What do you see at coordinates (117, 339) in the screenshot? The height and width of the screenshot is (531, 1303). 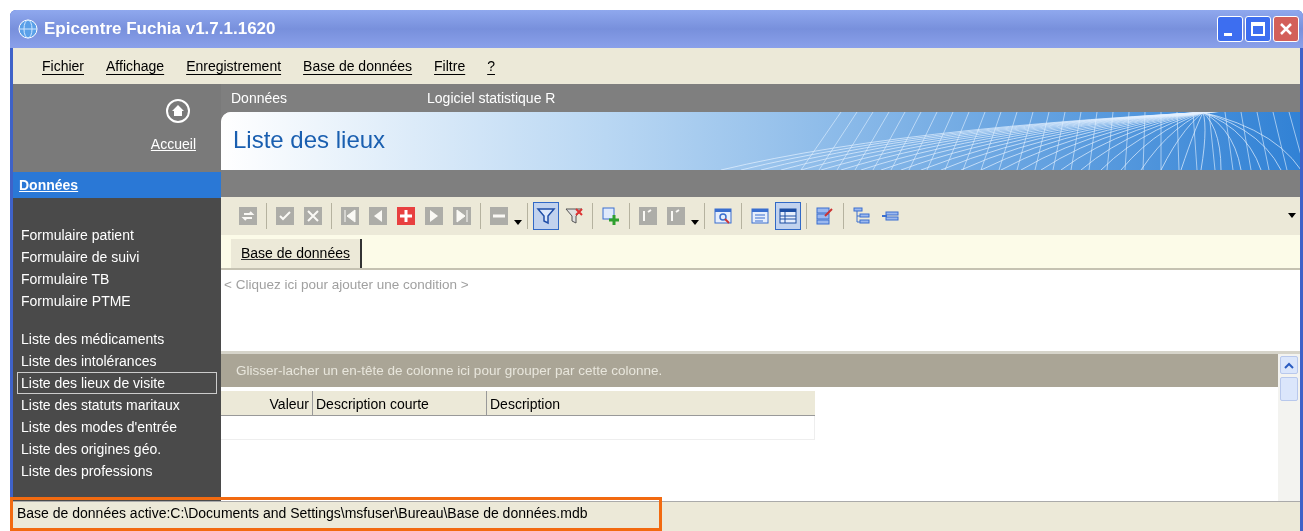 I see `sidebar-item: Liste des médicaments` at bounding box center [117, 339].